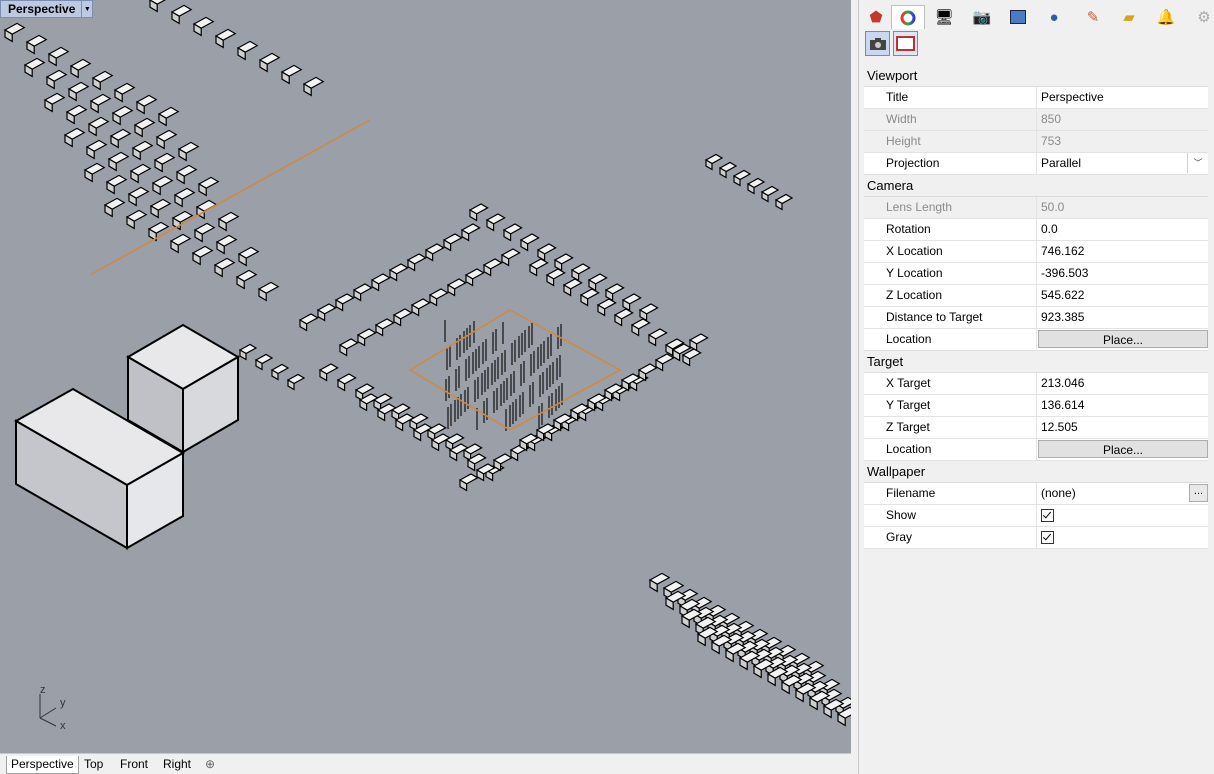 This screenshot has width=1214, height=774. I want to click on z-location-row: Z Location 545.622, so click(1036, 296).